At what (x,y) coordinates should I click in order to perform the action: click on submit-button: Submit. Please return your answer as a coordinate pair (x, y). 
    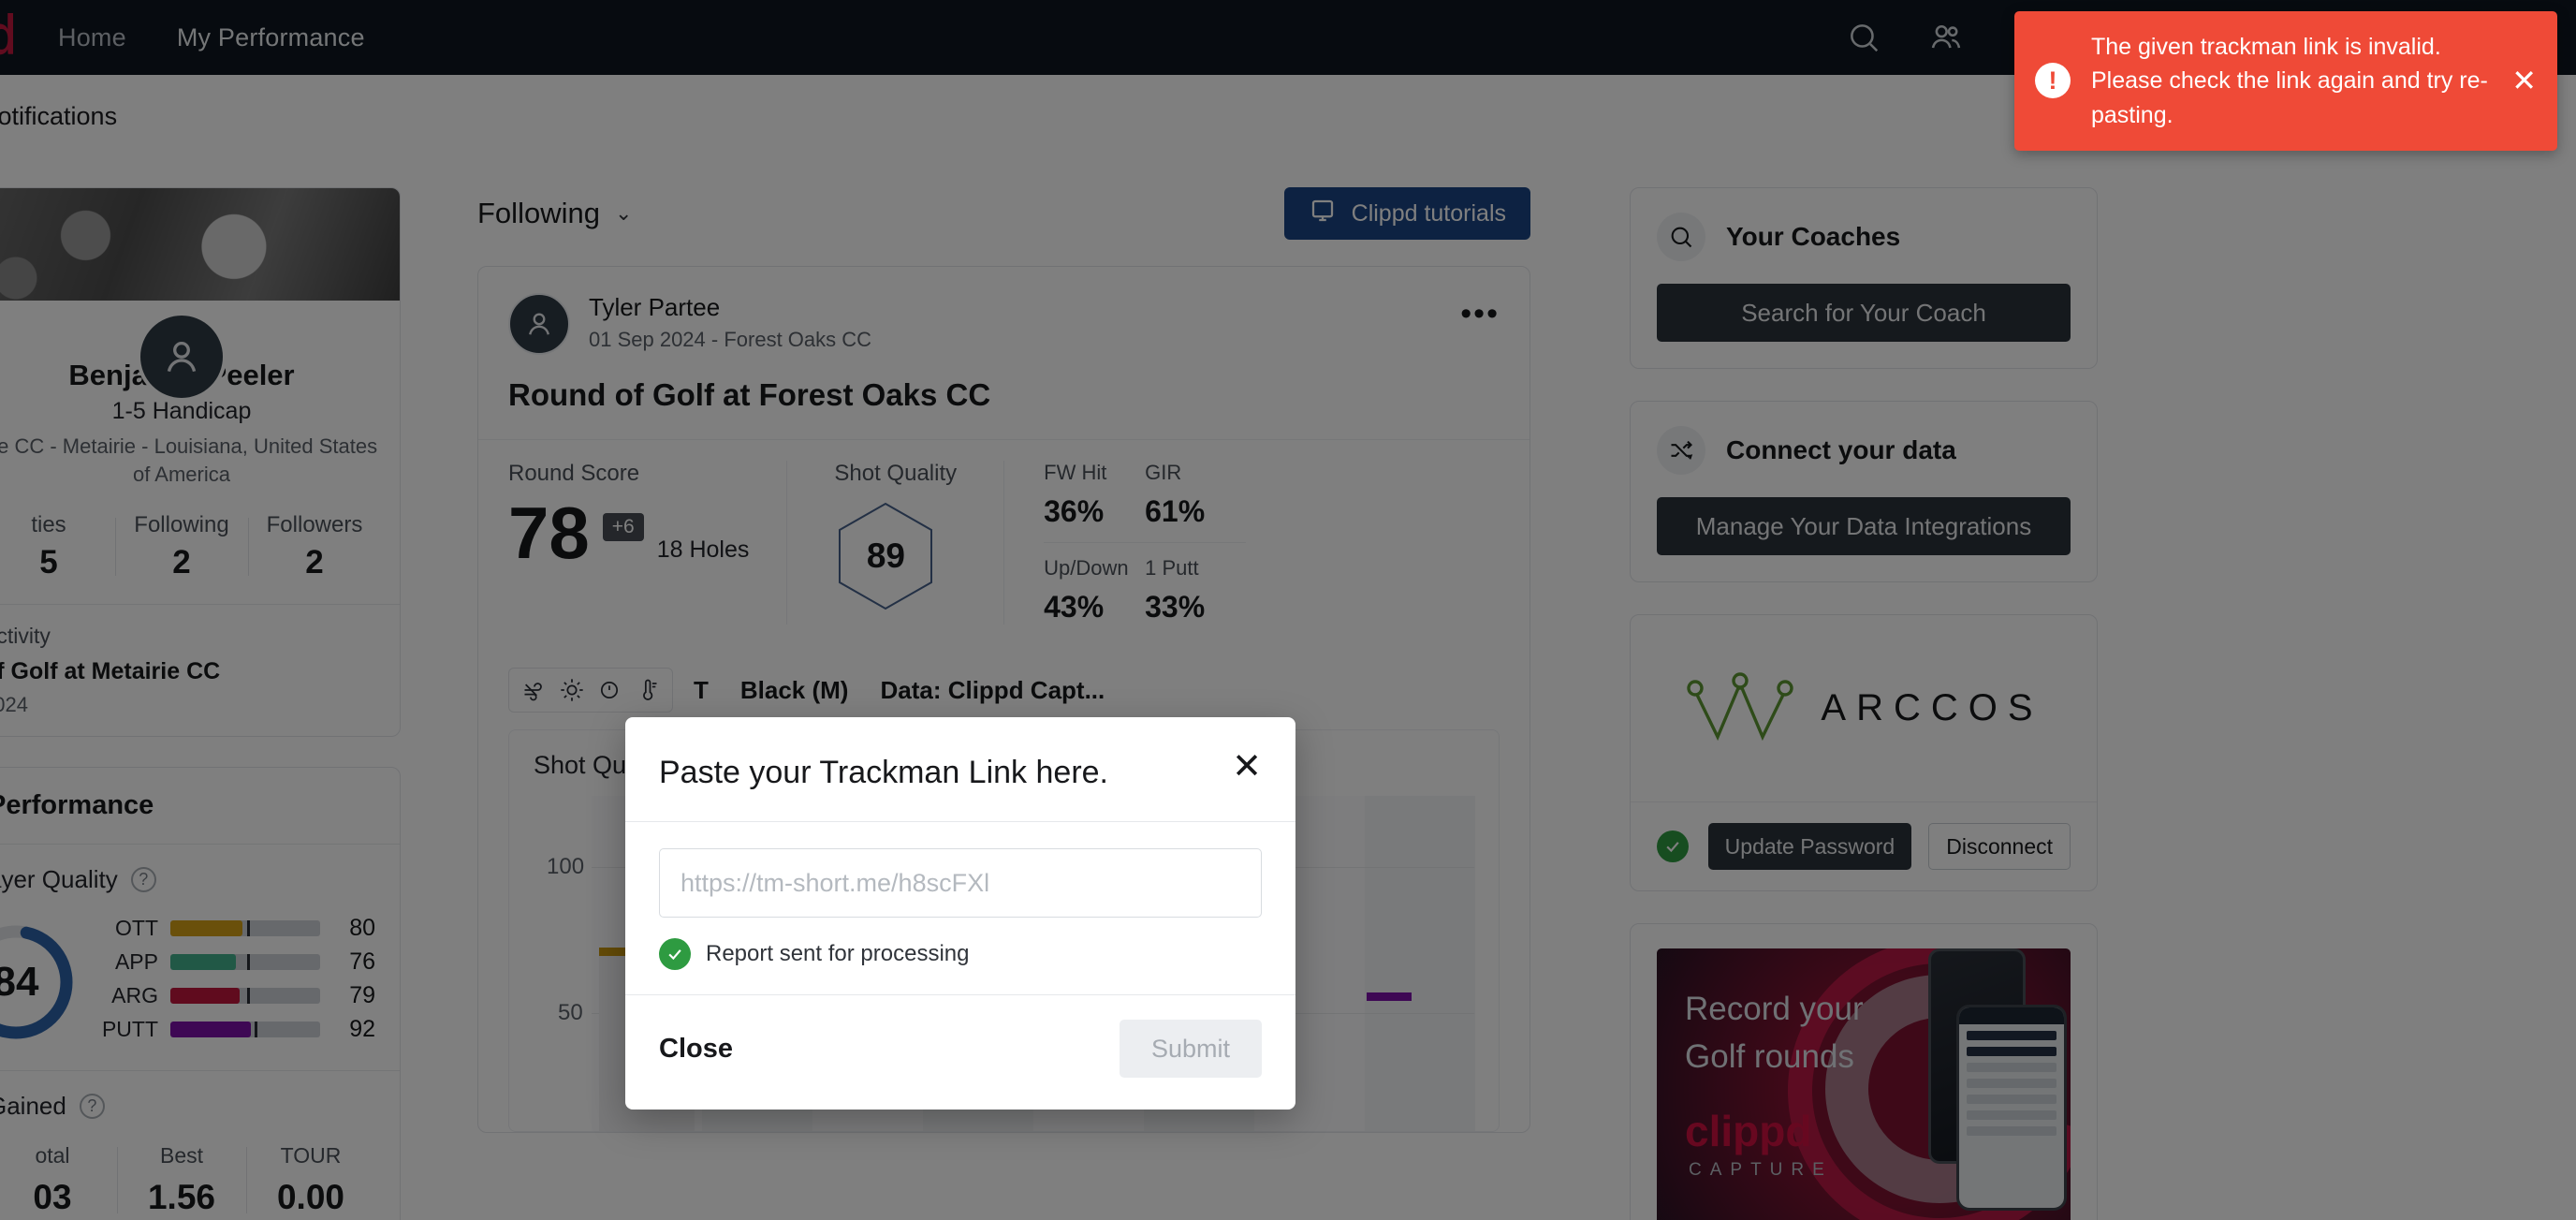
    Looking at the image, I should click on (1190, 1049).